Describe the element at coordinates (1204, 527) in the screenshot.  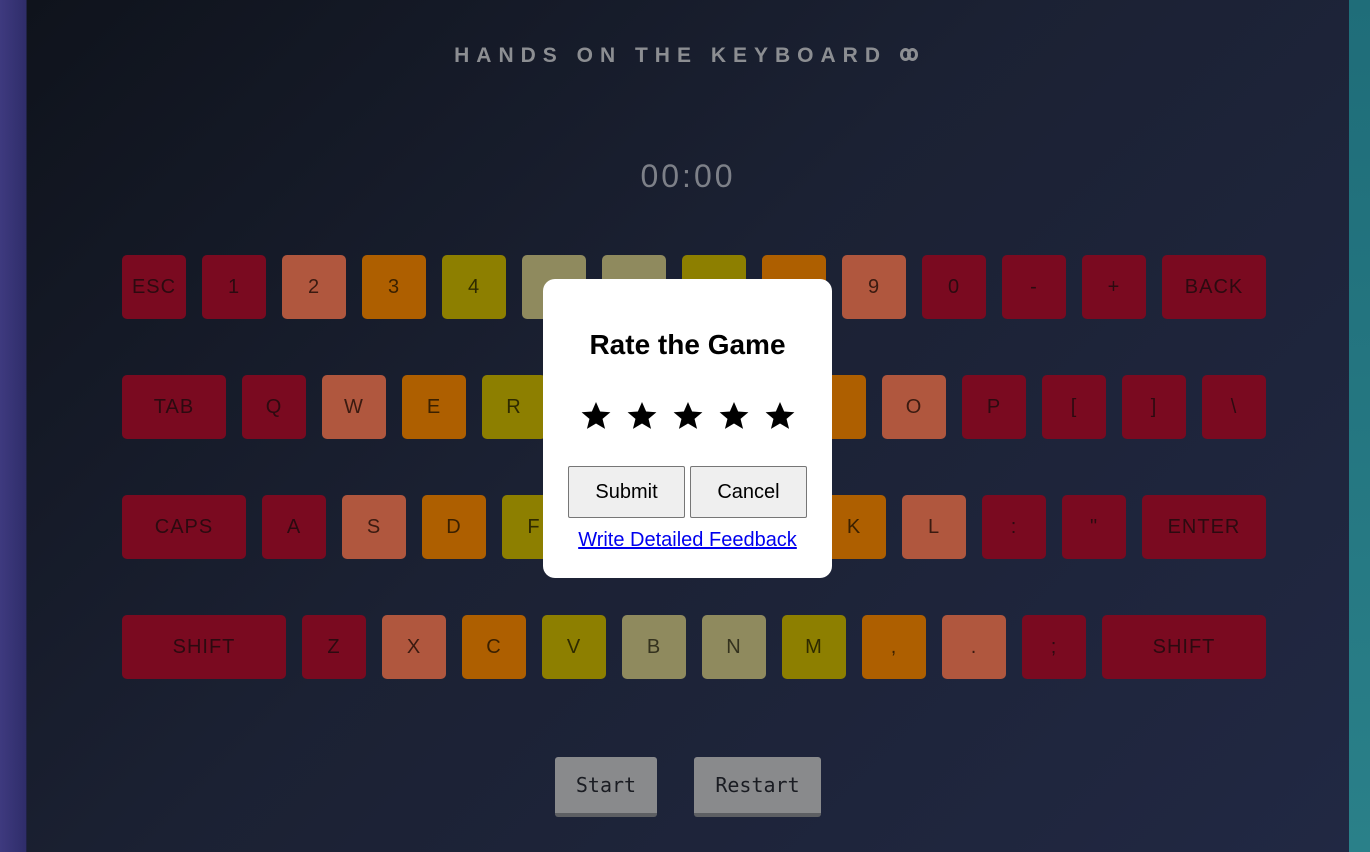
I see `key-enter: ENTER` at that location.